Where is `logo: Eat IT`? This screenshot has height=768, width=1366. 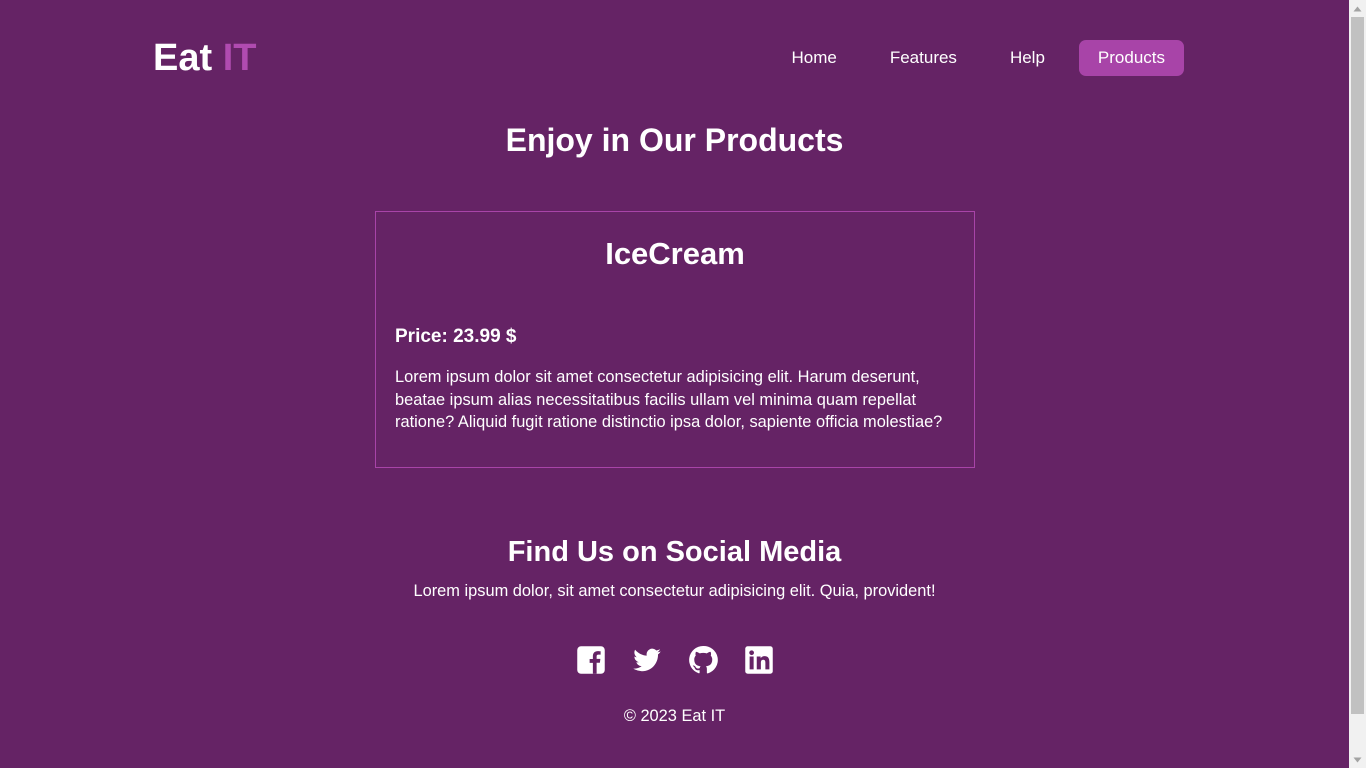 logo: Eat IT is located at coordinates (204, 58).